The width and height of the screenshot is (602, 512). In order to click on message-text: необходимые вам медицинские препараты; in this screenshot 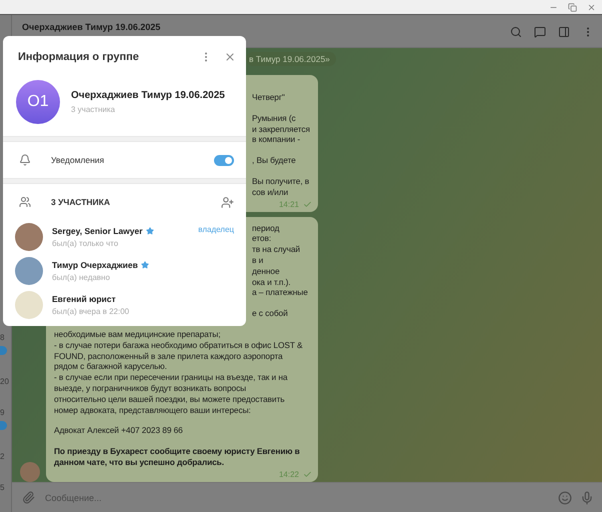, I will do `click(137, 334)`.